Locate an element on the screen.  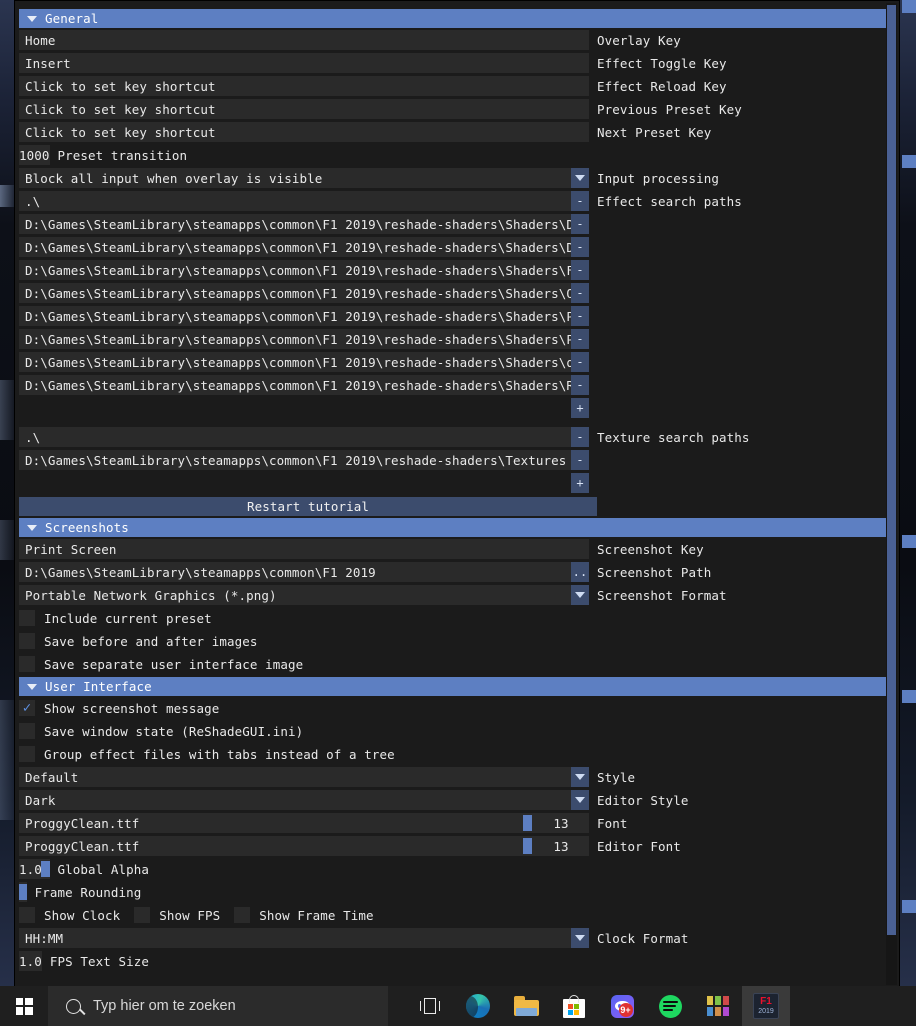
screenshot-format-value: Portable Network Graphics (*.png) is located at coordinates (295, 595).